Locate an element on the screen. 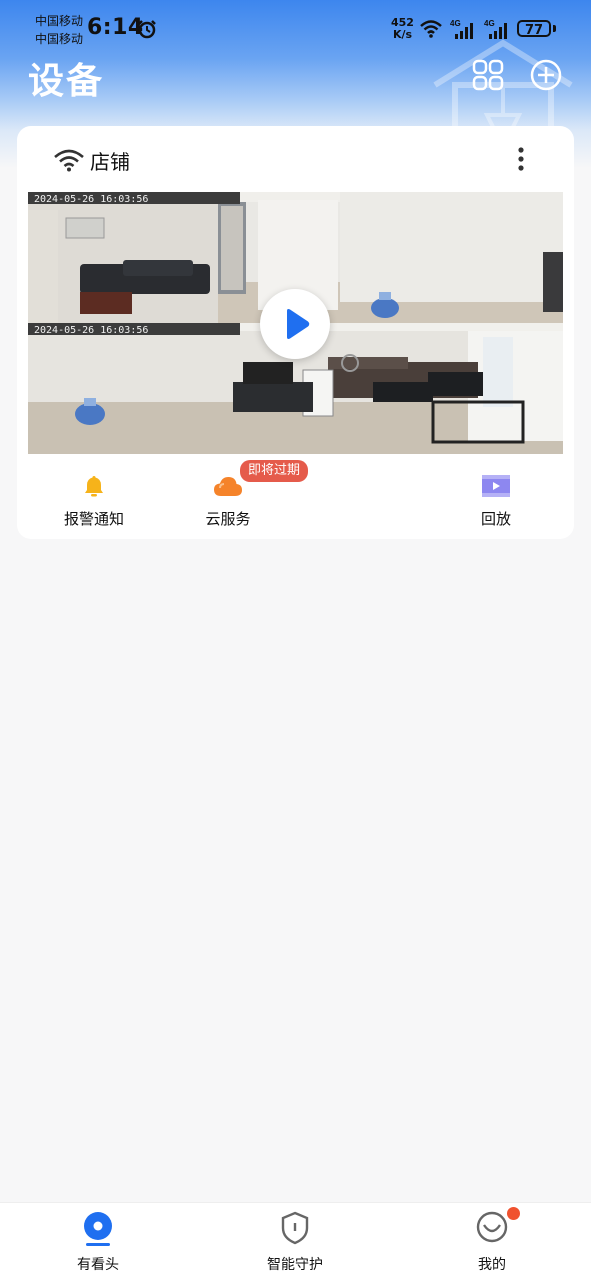  bell-icon is located at coordinates (94, 486).